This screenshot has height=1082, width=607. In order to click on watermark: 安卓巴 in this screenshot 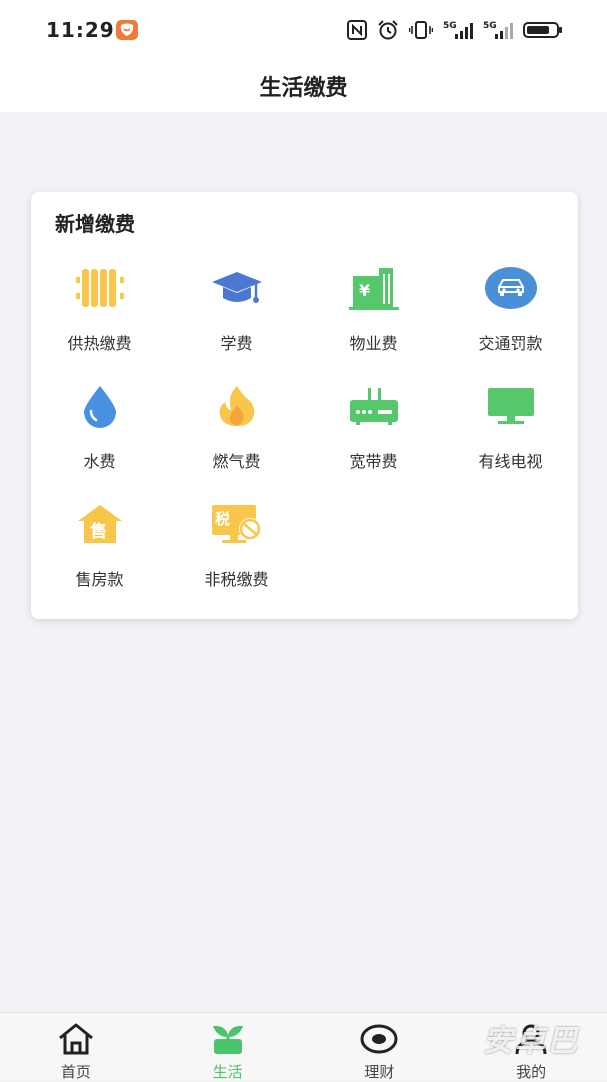, I will do `click(531, 1041)`.